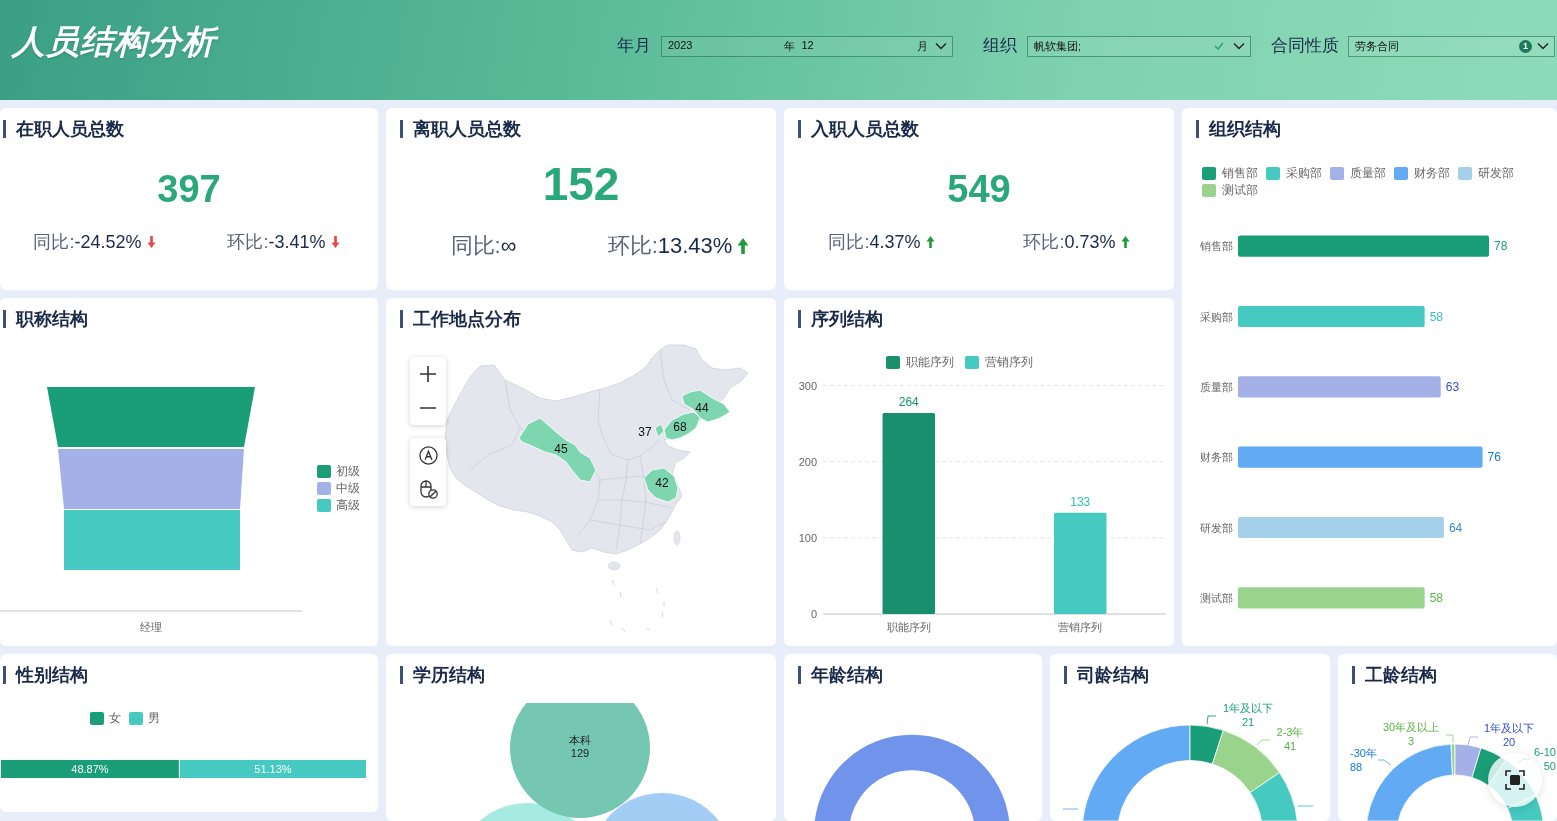  What do you see at coordinates (1009, 362) in the screenshot?
I see `legend-label: 营销序列` at bounding box center [1009, 362].